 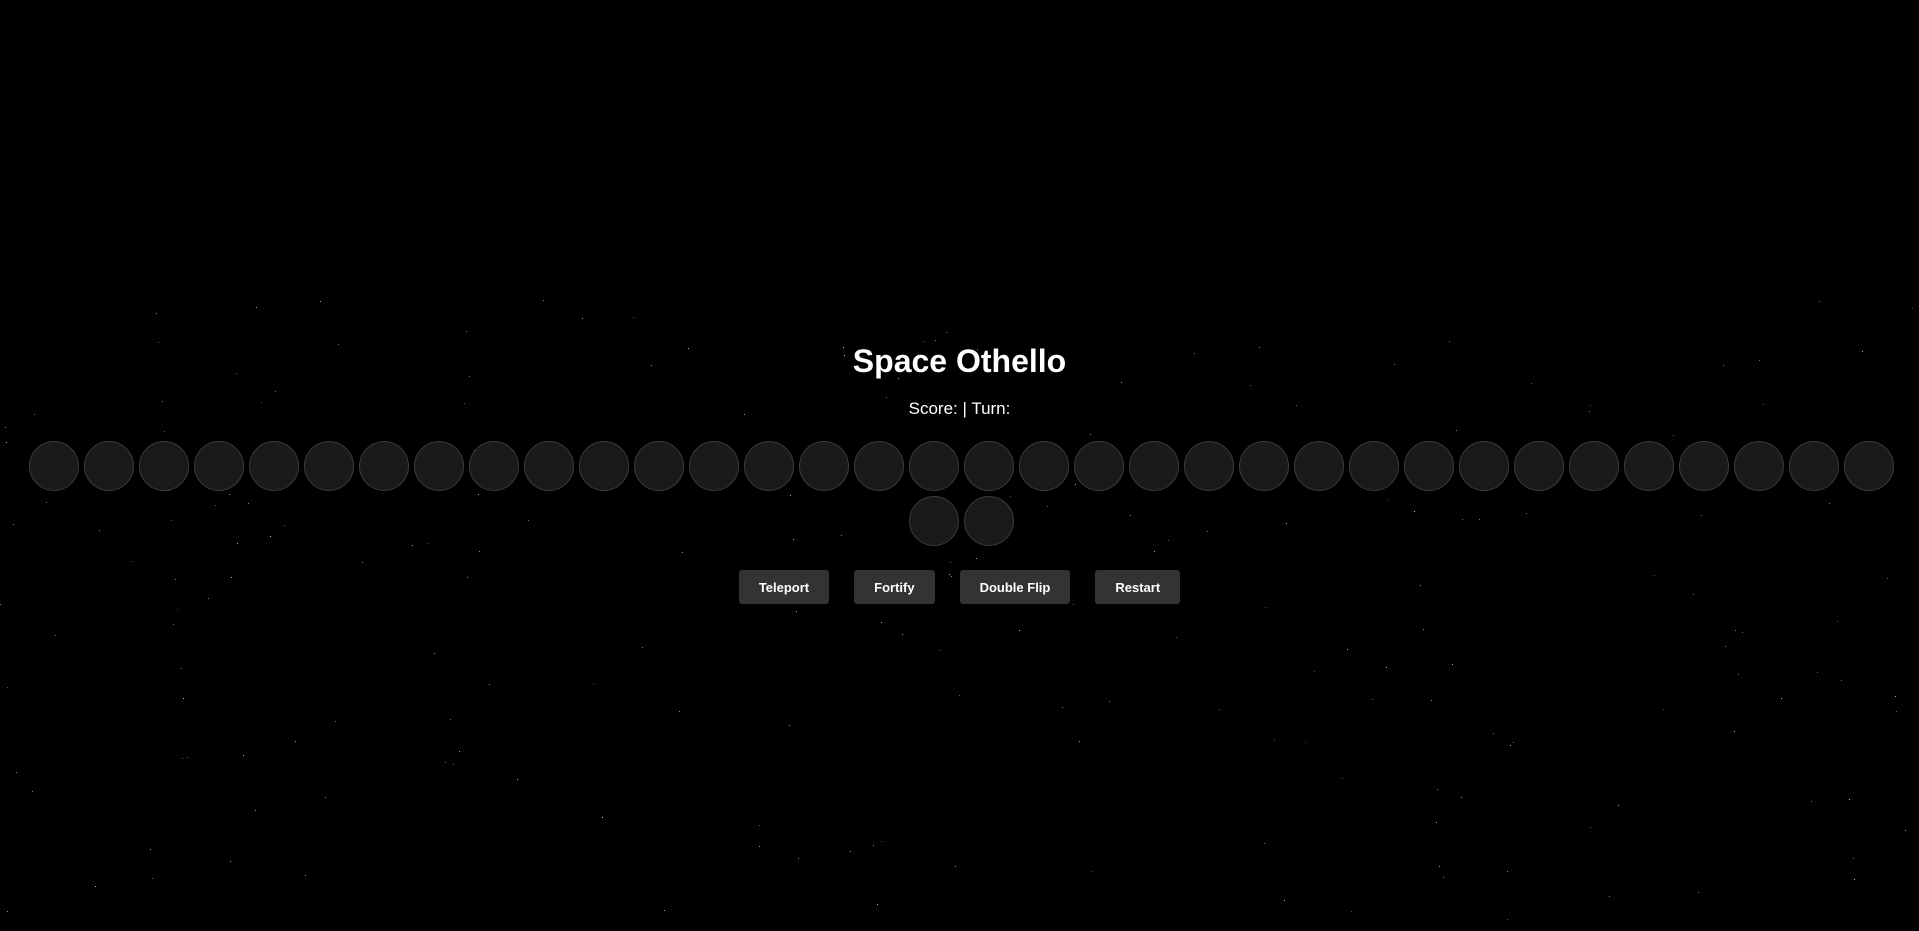 What do you see at coordinates (784, 587) in the screenshot?
I see `teleport-button: Teleport` at bounding box center [784, 587].